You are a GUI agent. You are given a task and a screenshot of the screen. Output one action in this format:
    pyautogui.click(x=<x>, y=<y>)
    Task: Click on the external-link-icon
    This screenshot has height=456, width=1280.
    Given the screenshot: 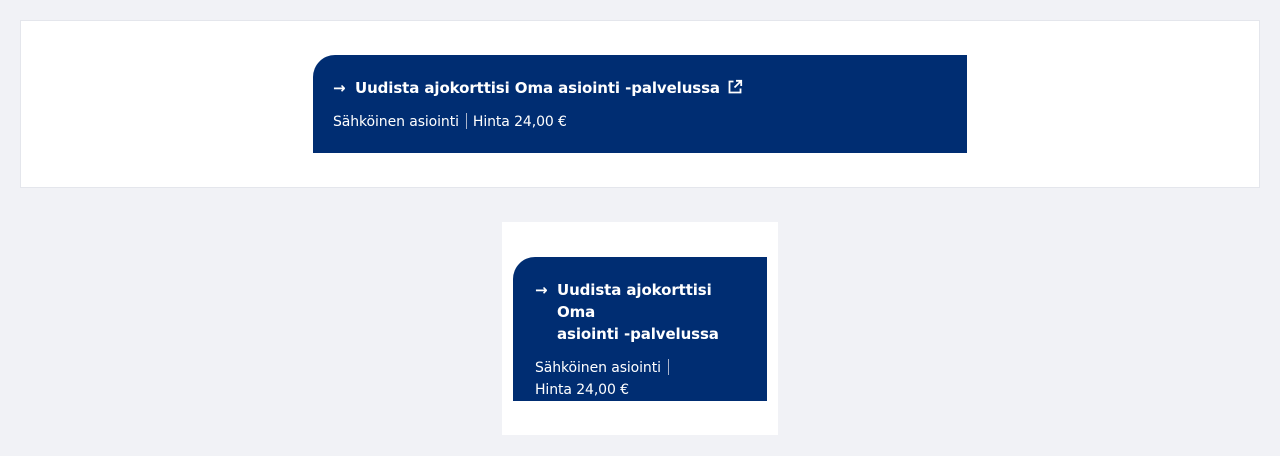 What is the action you would take?
    pyautogui.click(x=735, y=90)
    